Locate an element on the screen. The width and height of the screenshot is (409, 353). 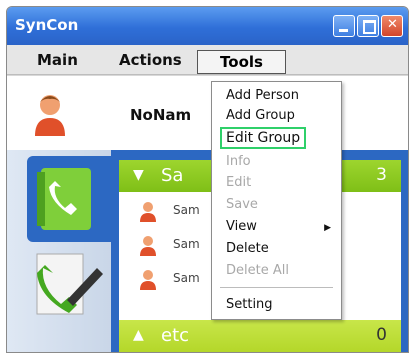
collapse-arrow-icon: ▼ is located at coordinates (138, 175).